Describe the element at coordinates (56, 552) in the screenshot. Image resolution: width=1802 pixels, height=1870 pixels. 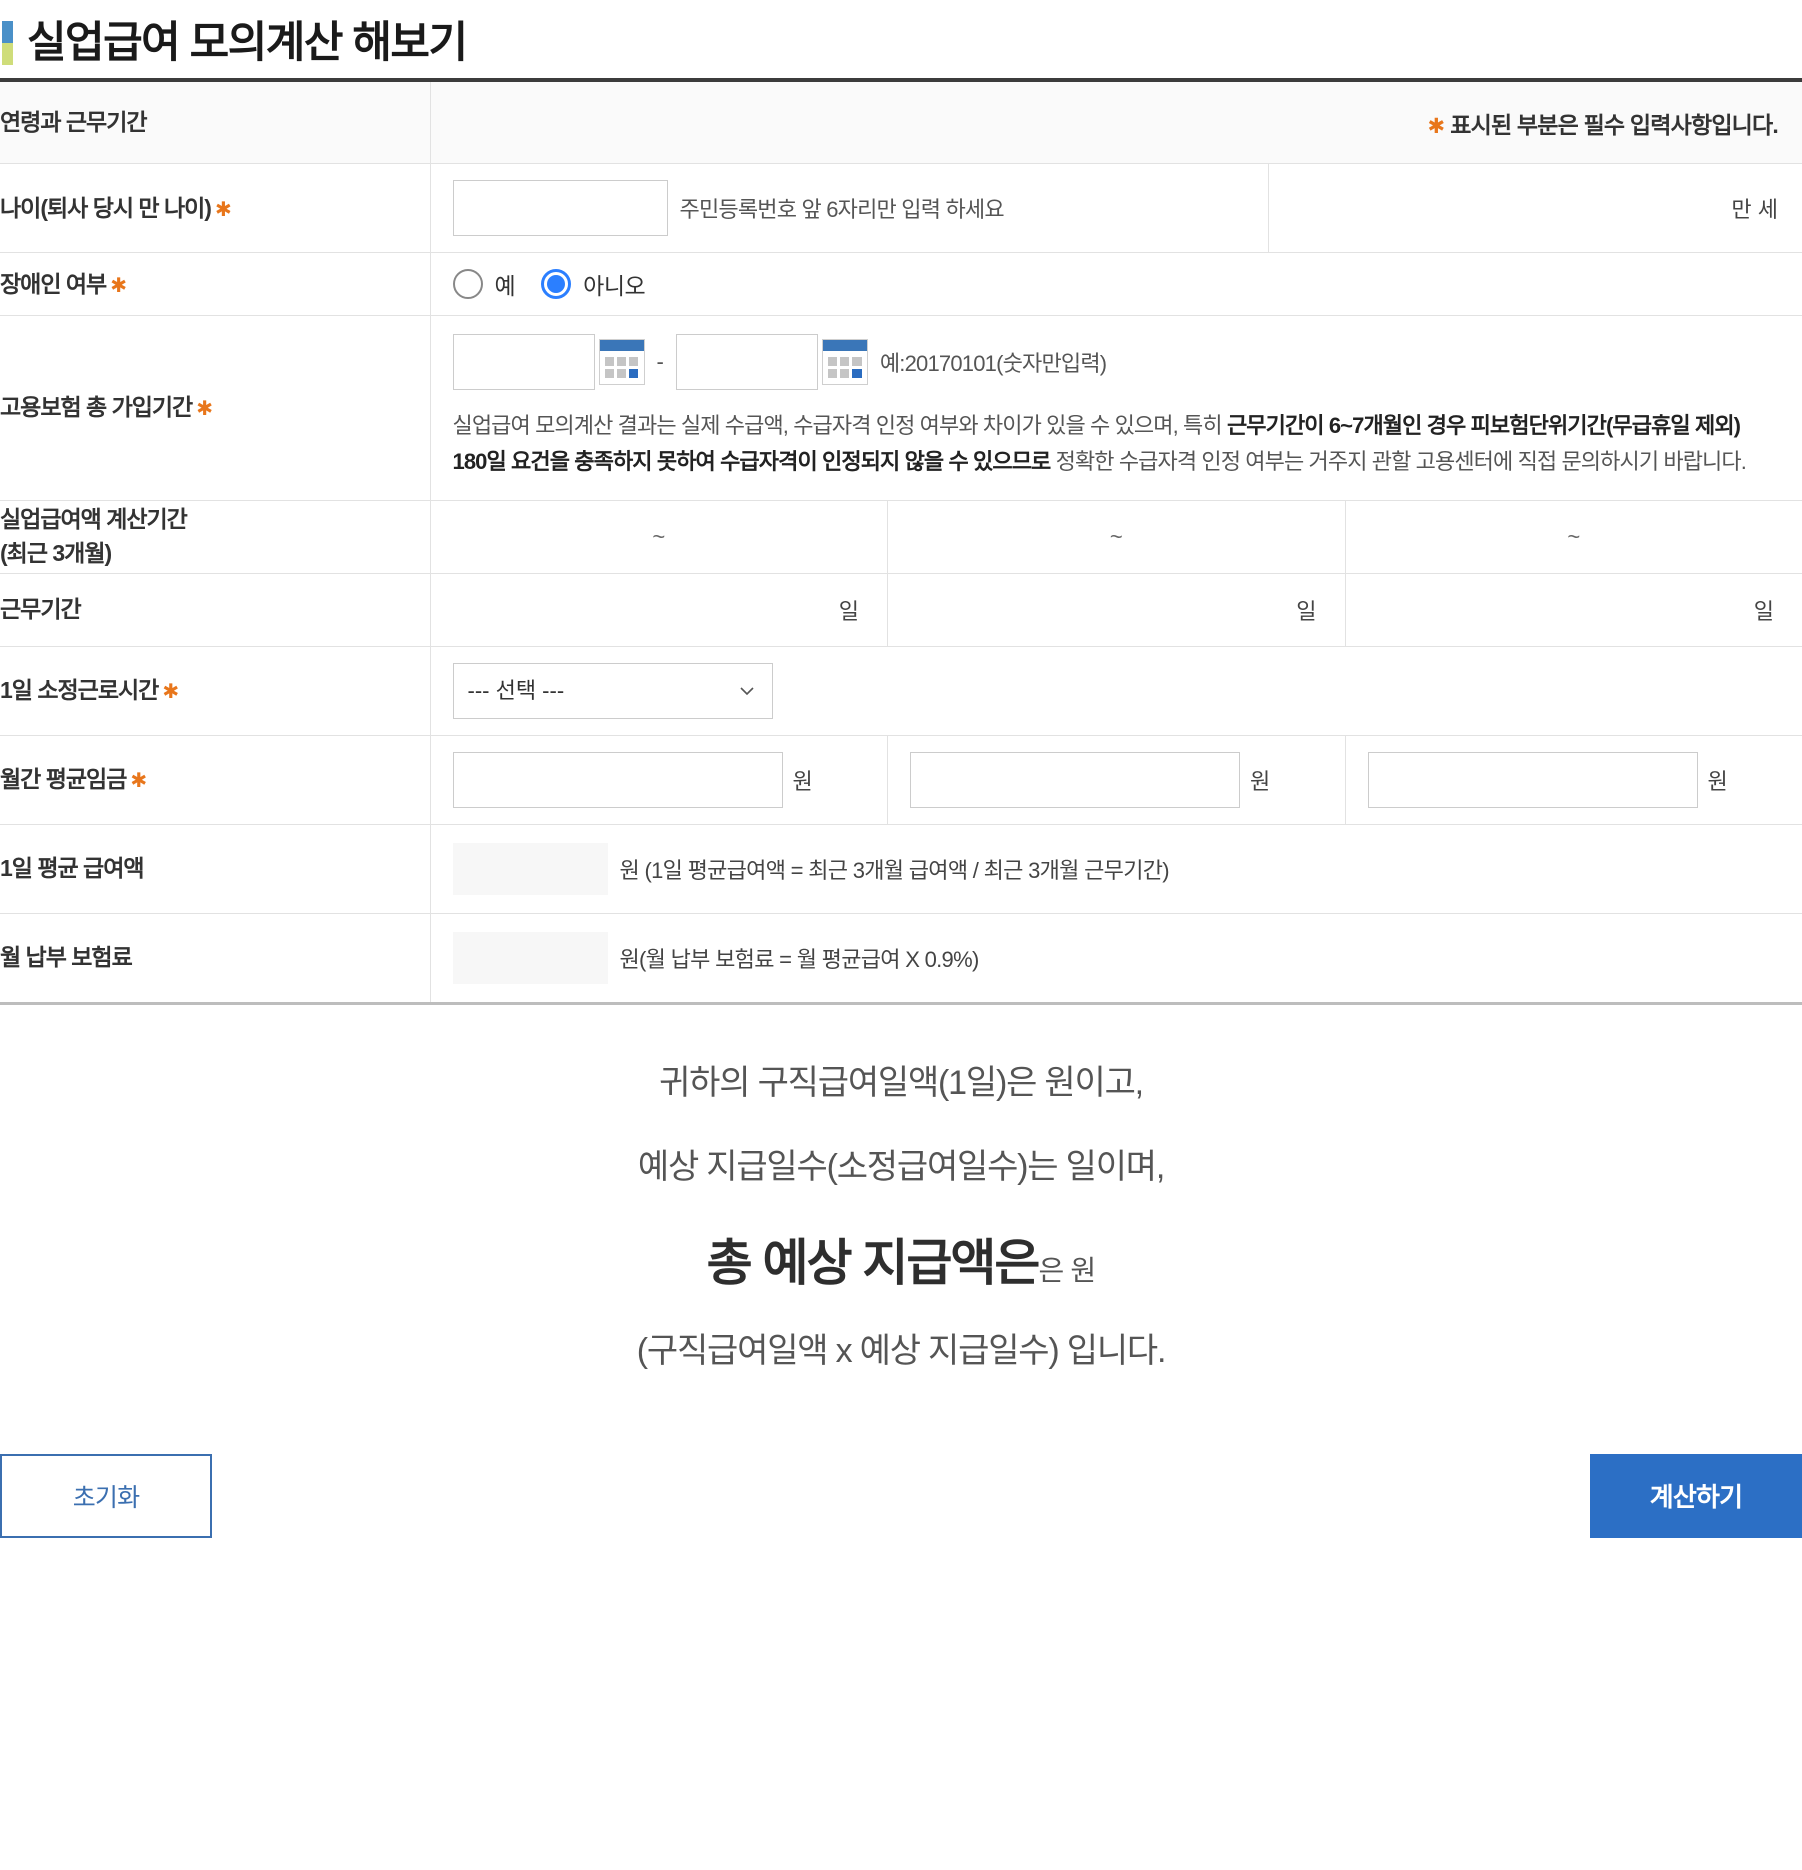
I see `label-calc-period-line2: (최근 3개월)` at that location.